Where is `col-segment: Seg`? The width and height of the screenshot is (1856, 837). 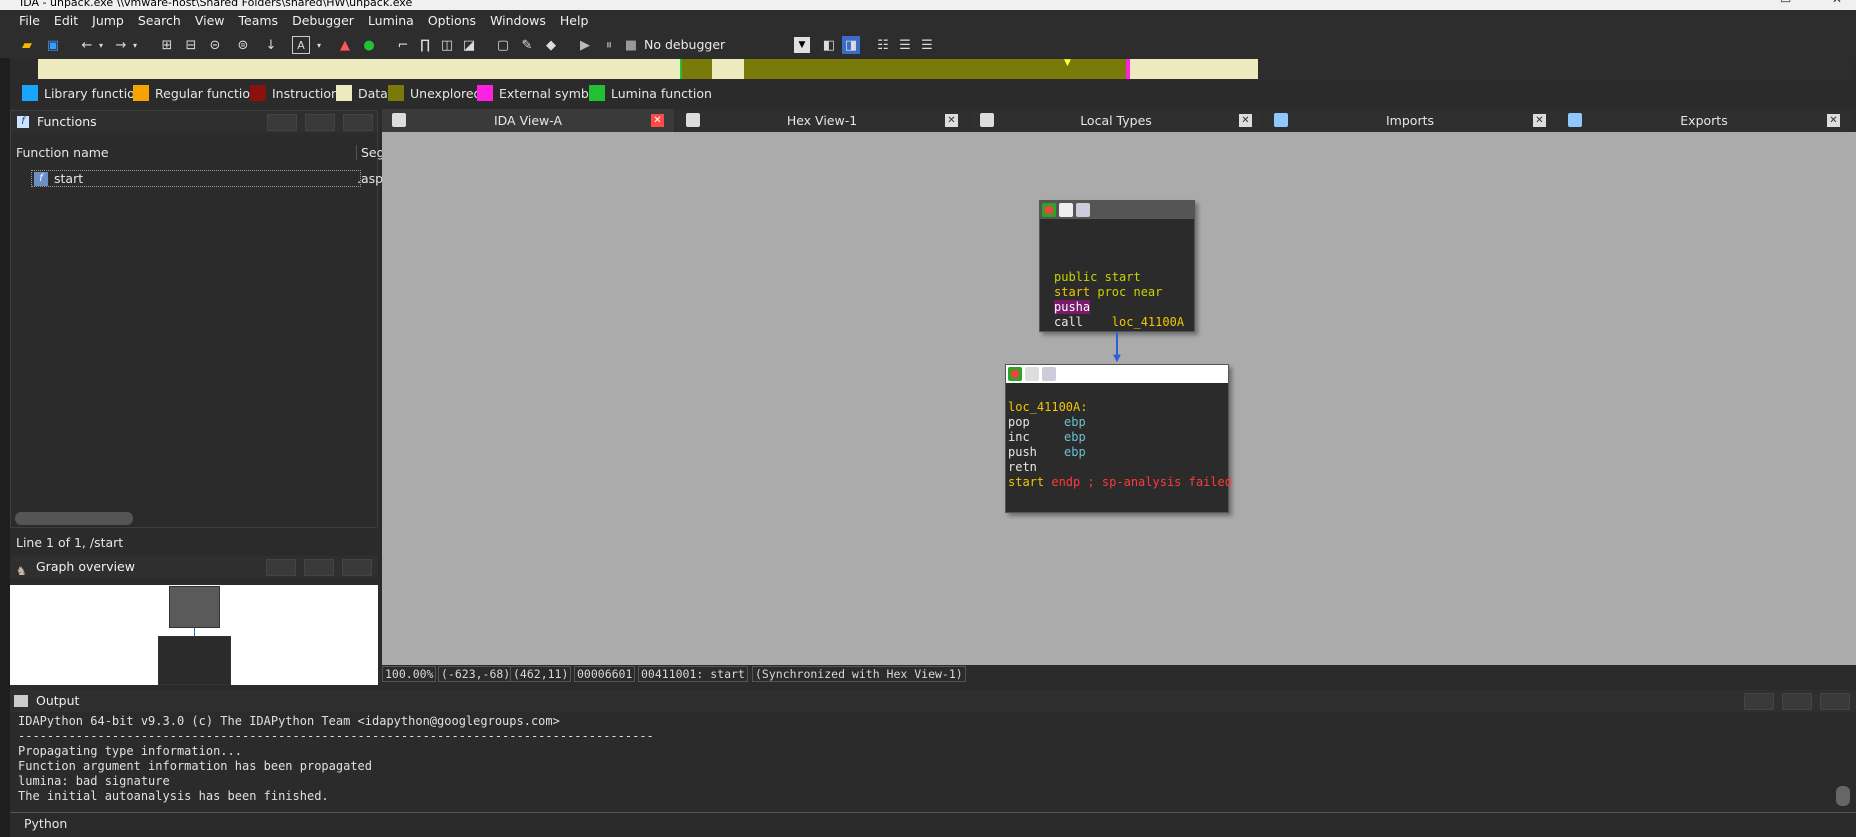
col-segment: Seg is located at coordinates (370, 152).